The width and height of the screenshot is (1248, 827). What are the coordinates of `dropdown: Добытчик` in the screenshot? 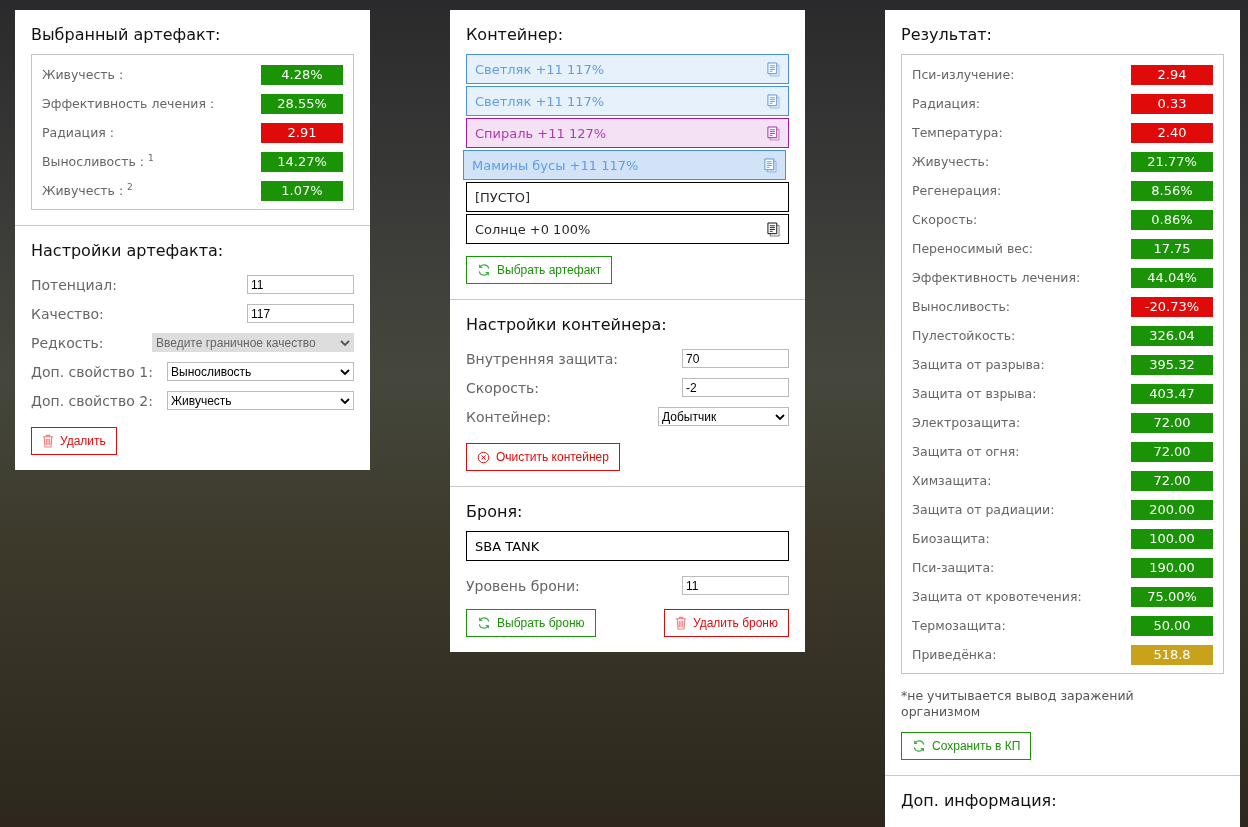 It's located at (723, 416).